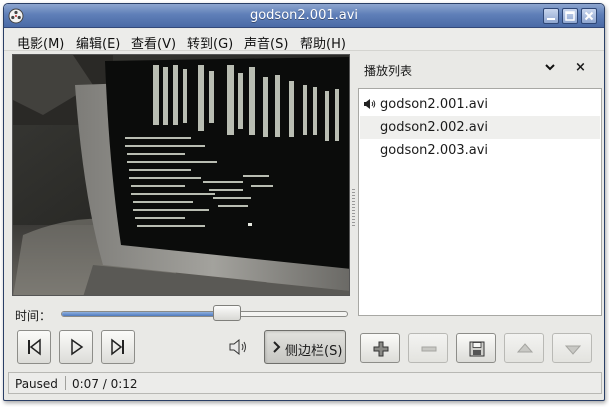  I want to click on time-label: 时间：, so click(33, 316).